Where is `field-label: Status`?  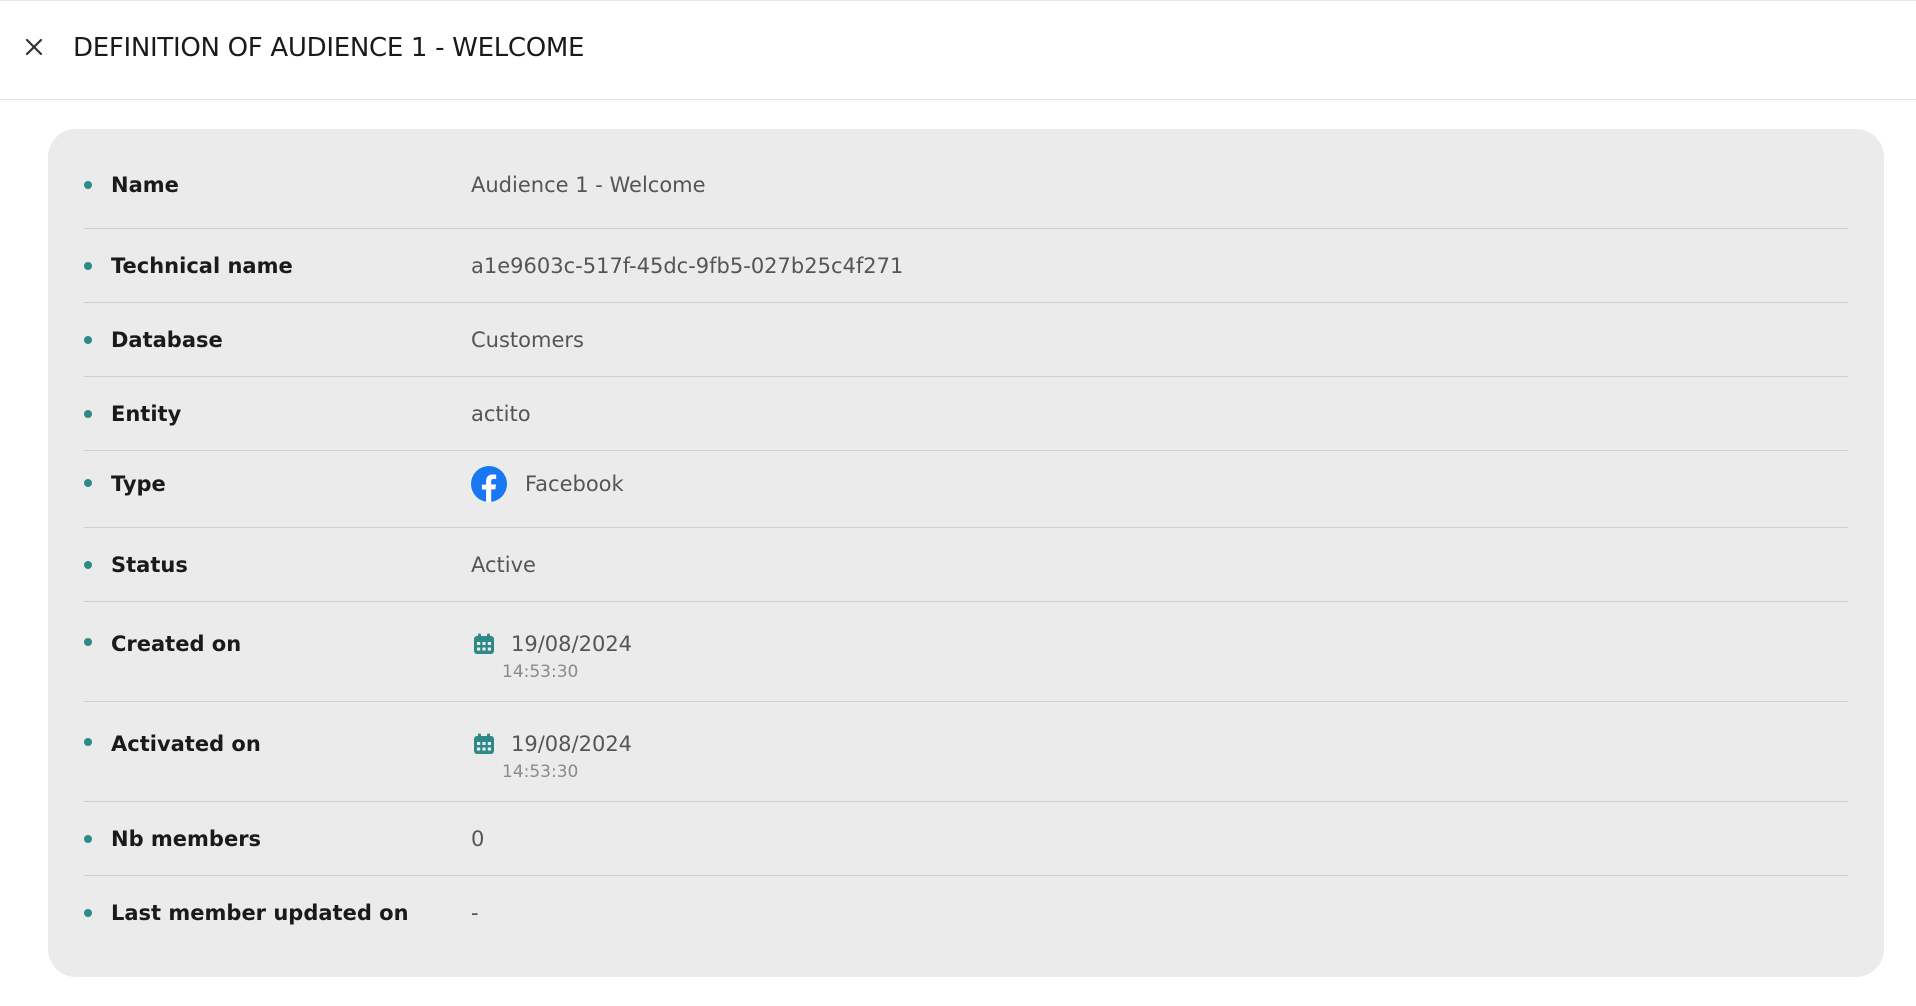
field-label: Status is located at coordinates (149, 564).